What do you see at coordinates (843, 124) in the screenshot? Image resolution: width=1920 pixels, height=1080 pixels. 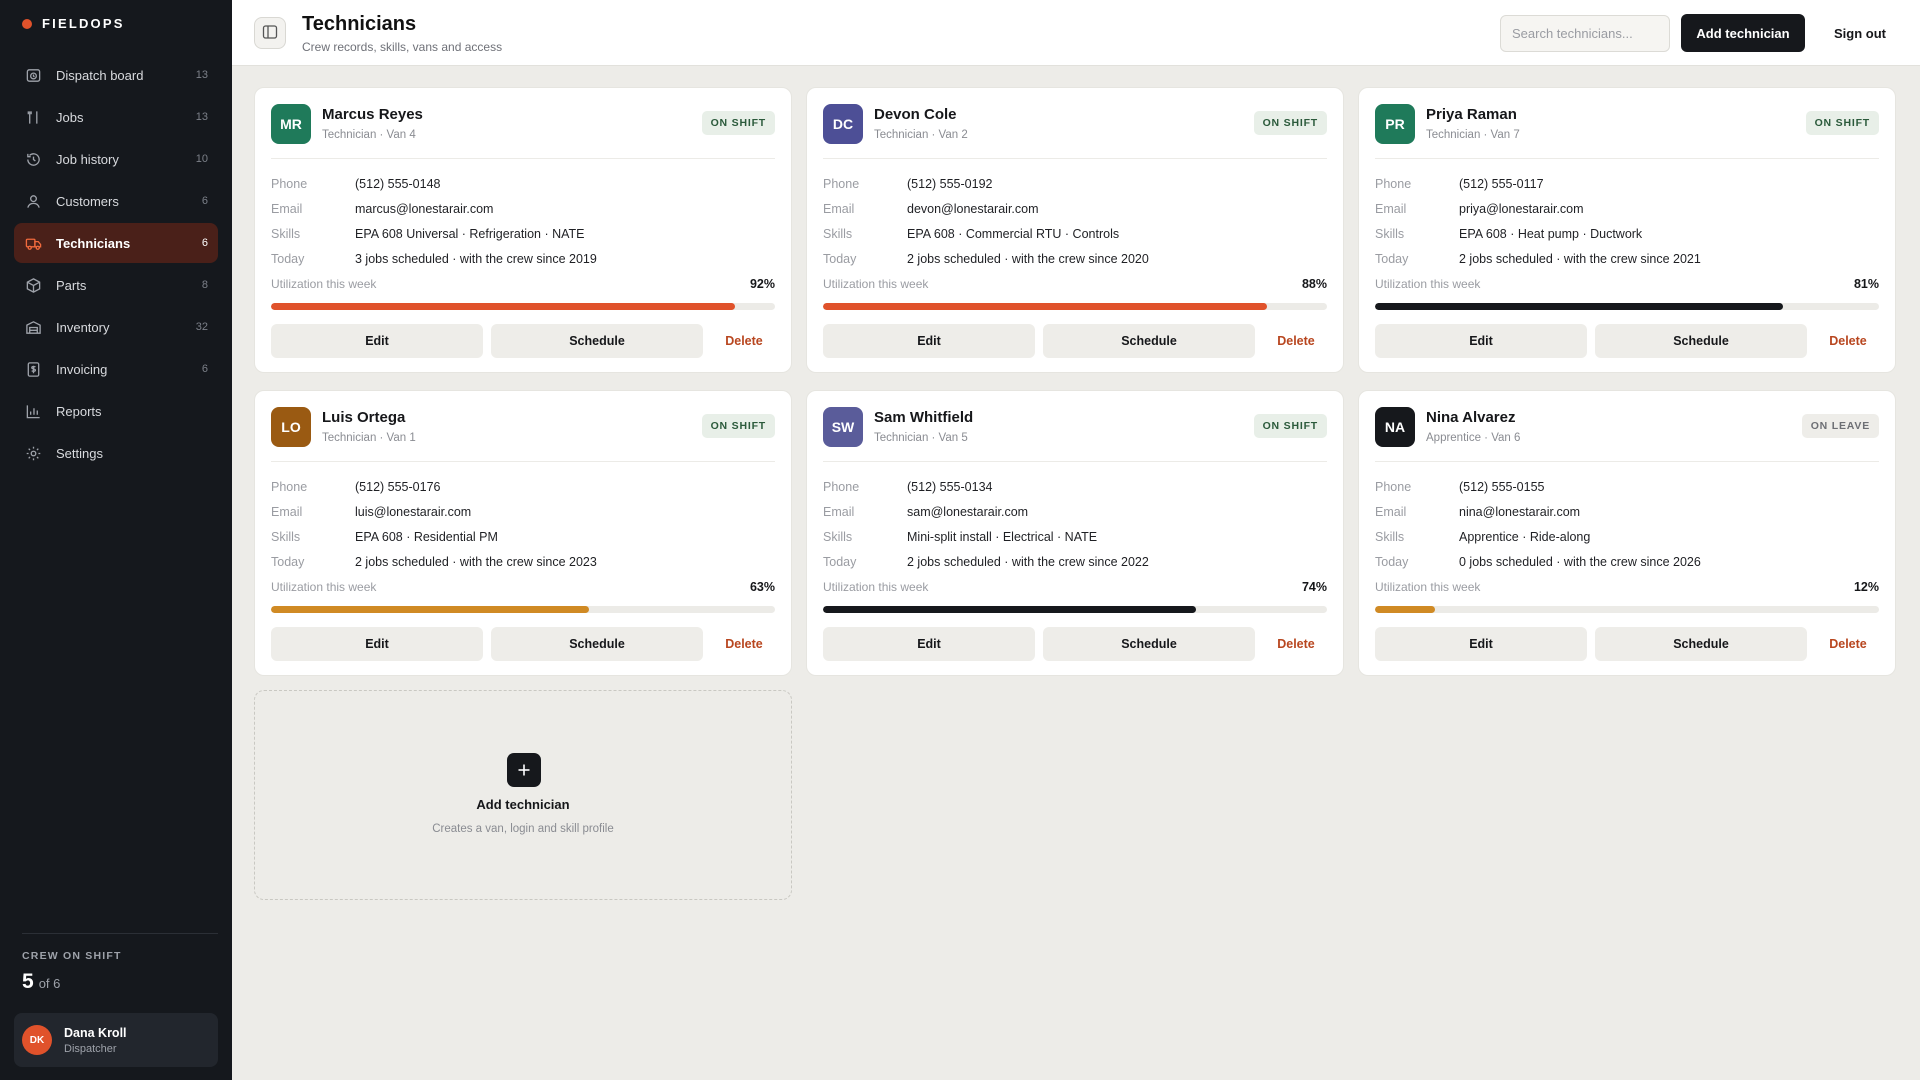 I see `avatar: DC` at bounding box center [843, 124].